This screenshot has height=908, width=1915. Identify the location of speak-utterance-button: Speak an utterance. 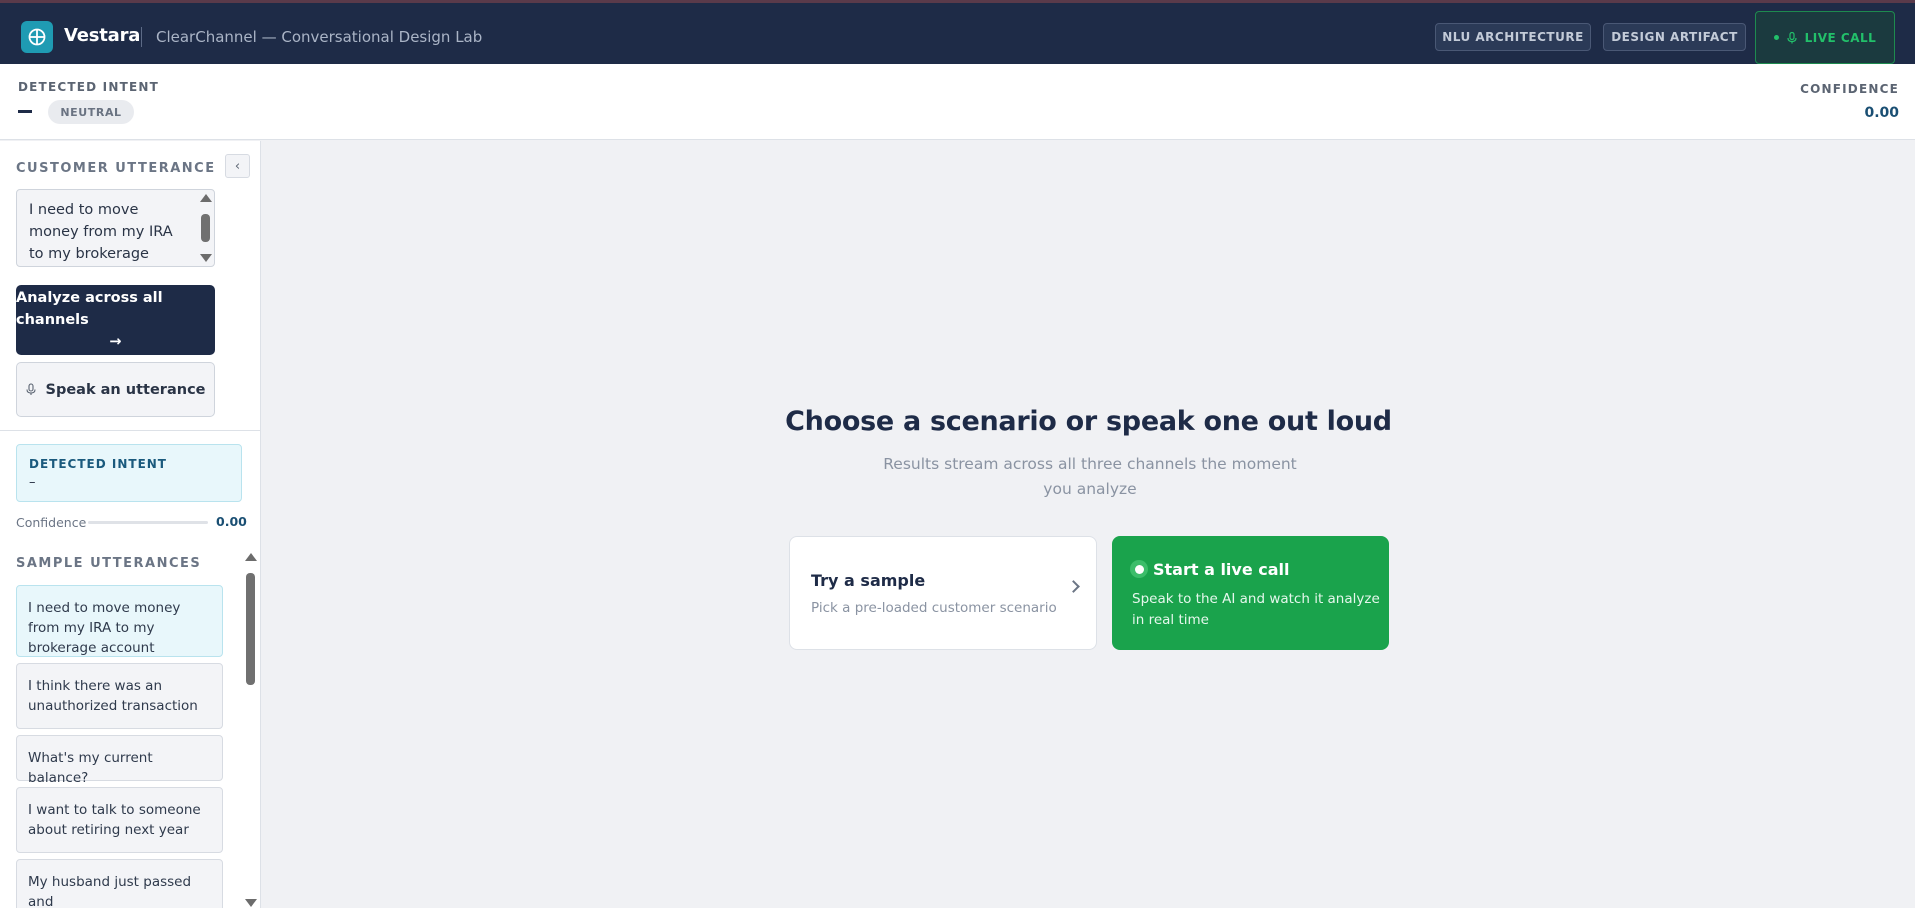
(115, 389).